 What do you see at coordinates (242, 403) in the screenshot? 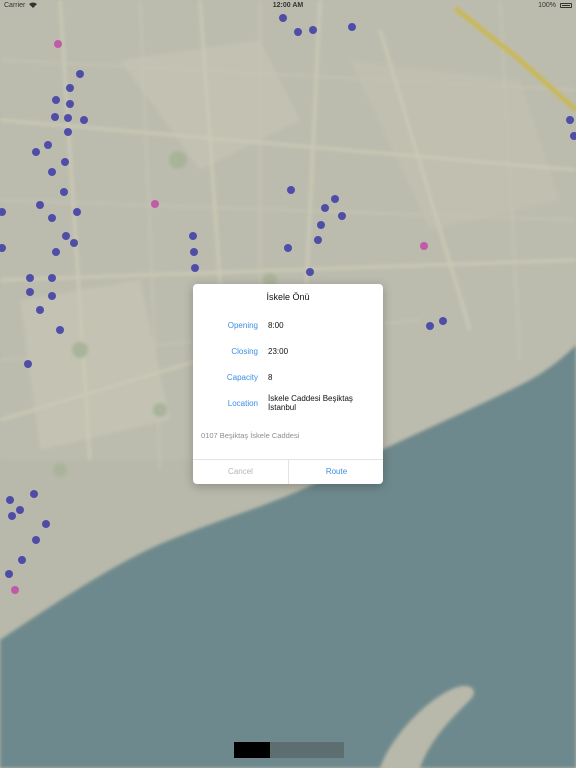
I see `location-label: Location` at bounding box center [242, 403].